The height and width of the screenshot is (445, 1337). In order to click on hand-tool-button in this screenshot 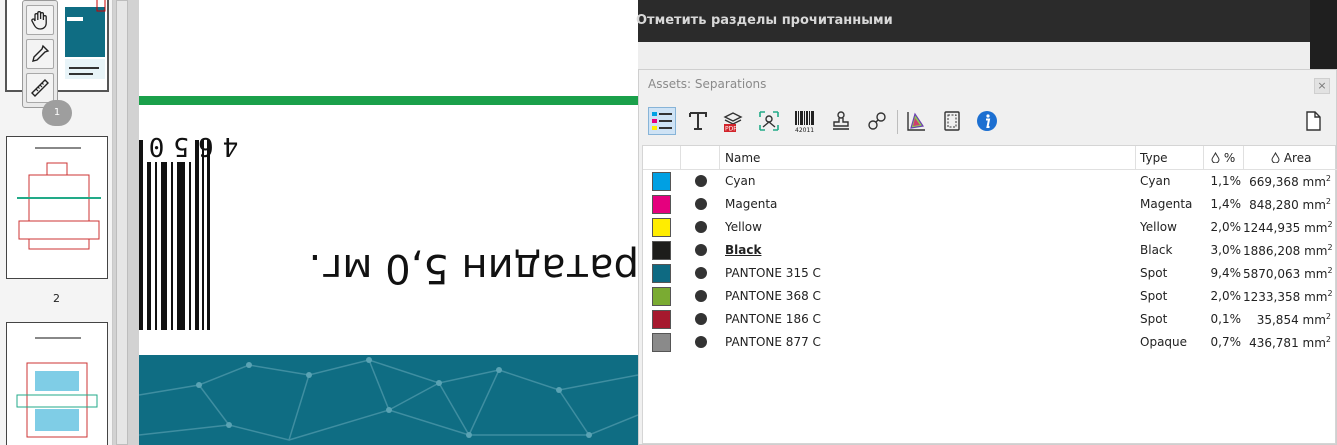, I will do `click(40, 20)`.